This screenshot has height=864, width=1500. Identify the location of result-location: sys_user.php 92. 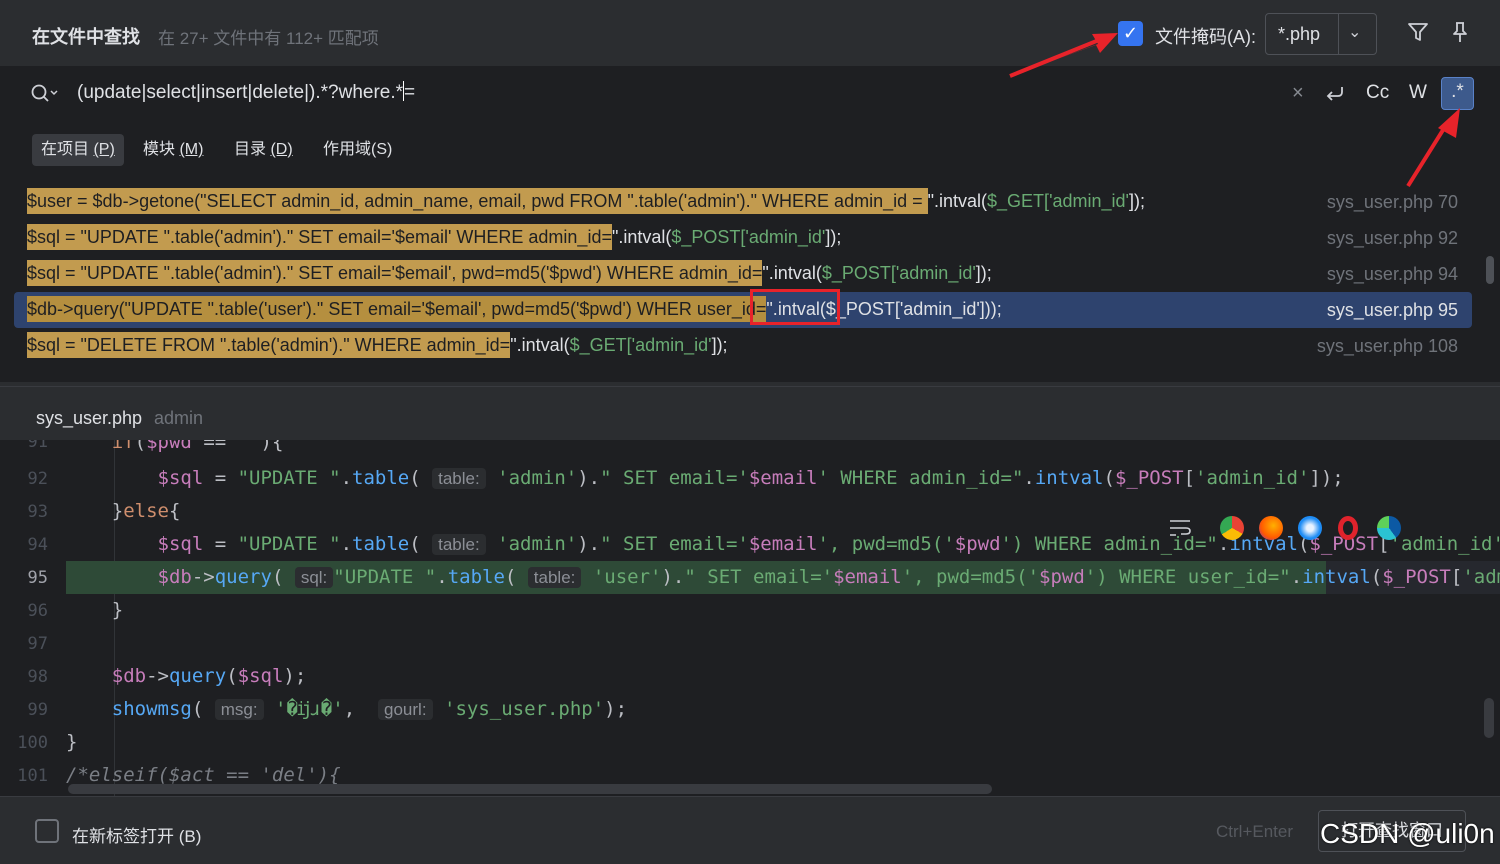
(1392, 238).